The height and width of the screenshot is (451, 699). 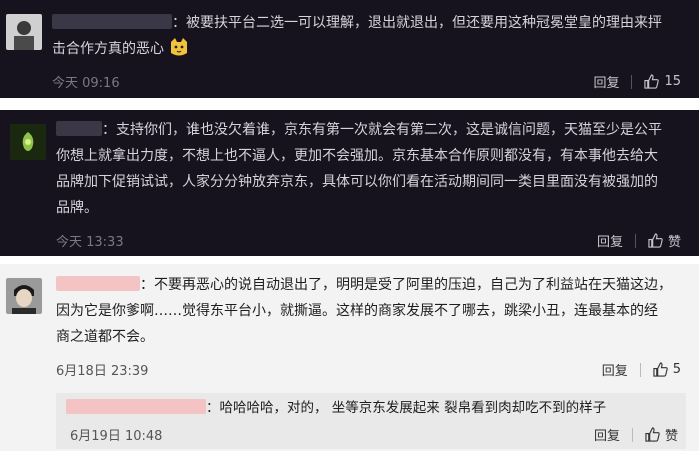 What do you see at coordinates (102, 371) in the screenshot?
I see `comment-time: 6月18日 23:39` at bounding box center [102, 371].